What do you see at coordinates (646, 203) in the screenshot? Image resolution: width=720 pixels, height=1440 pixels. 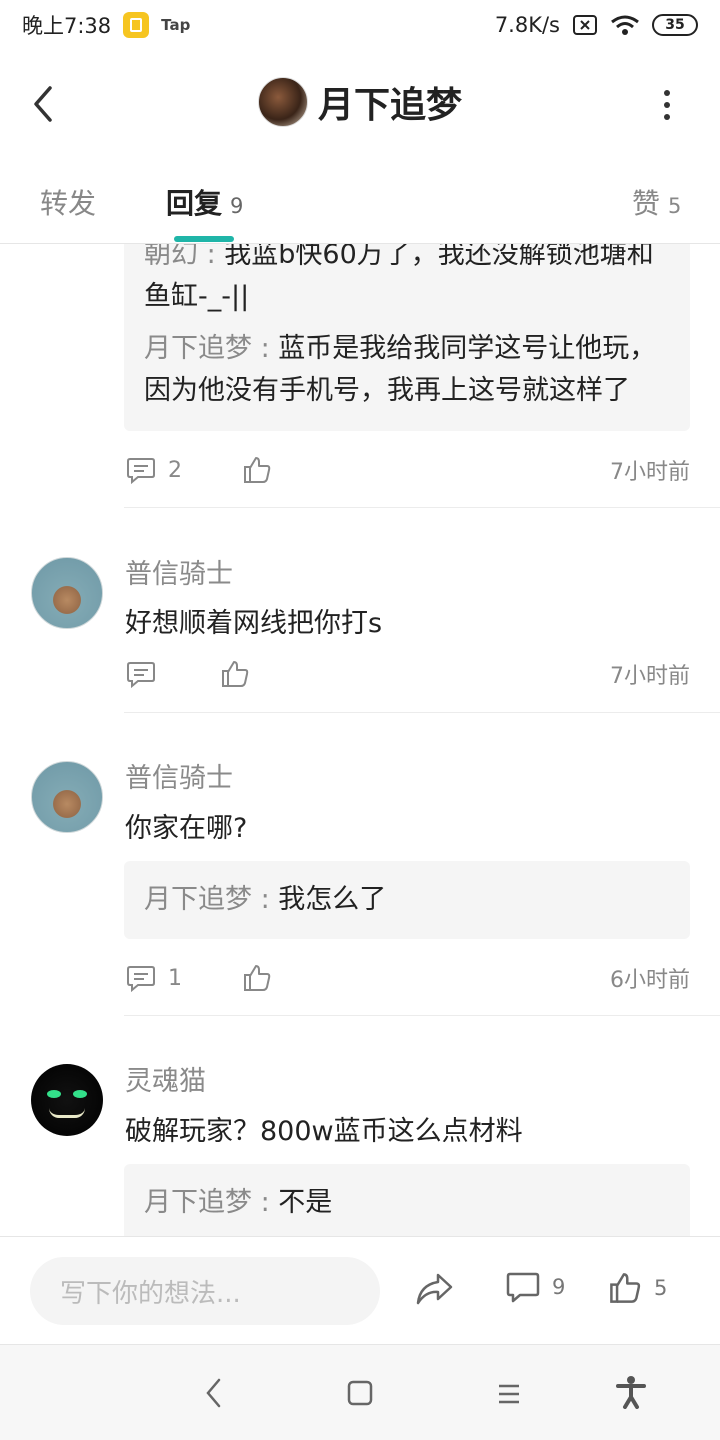 I see `tab-likes-label: 赞` at bounding box center [646, 203].